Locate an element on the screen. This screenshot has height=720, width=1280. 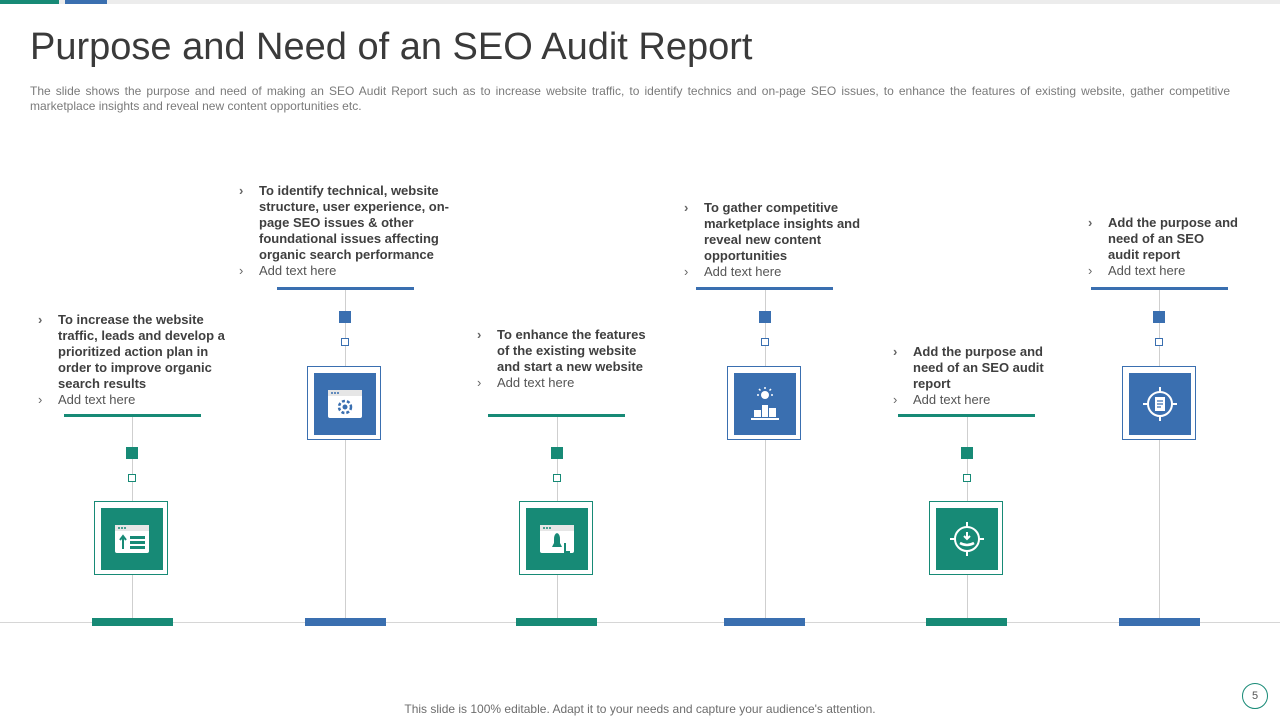
page-number: 5 is located at coordinates (1255, 696).